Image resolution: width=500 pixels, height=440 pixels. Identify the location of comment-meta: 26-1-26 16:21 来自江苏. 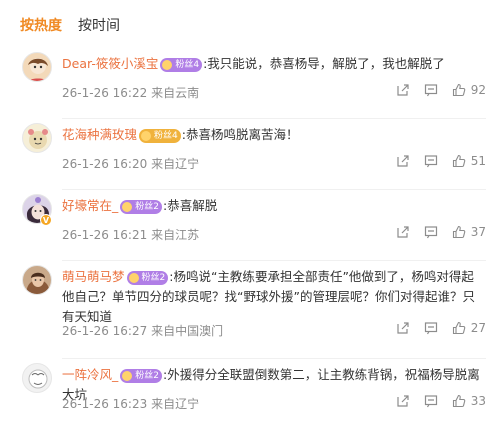
(130, 235).